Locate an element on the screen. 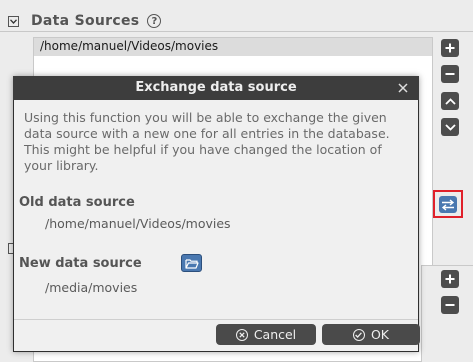 Image resolution: width=473 pixels, height=362 pixels. check-icon is located at coordinates (358, 334).